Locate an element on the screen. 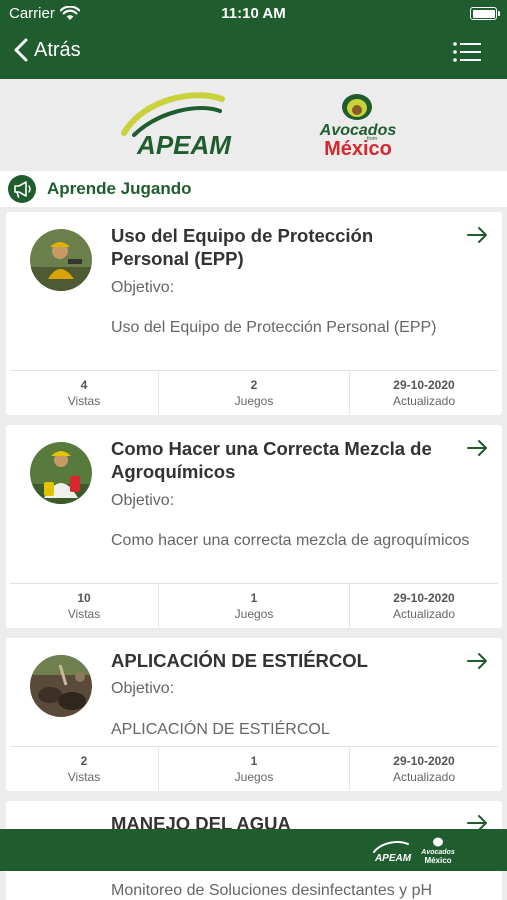  stat-views: 4 Vistas is located at coordinates (84, 392).